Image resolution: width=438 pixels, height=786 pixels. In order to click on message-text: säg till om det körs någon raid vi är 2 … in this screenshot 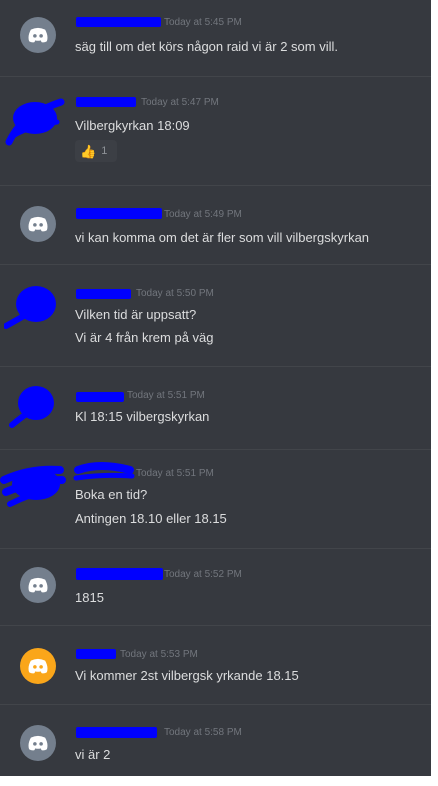, I will do `click(206, 46)`.